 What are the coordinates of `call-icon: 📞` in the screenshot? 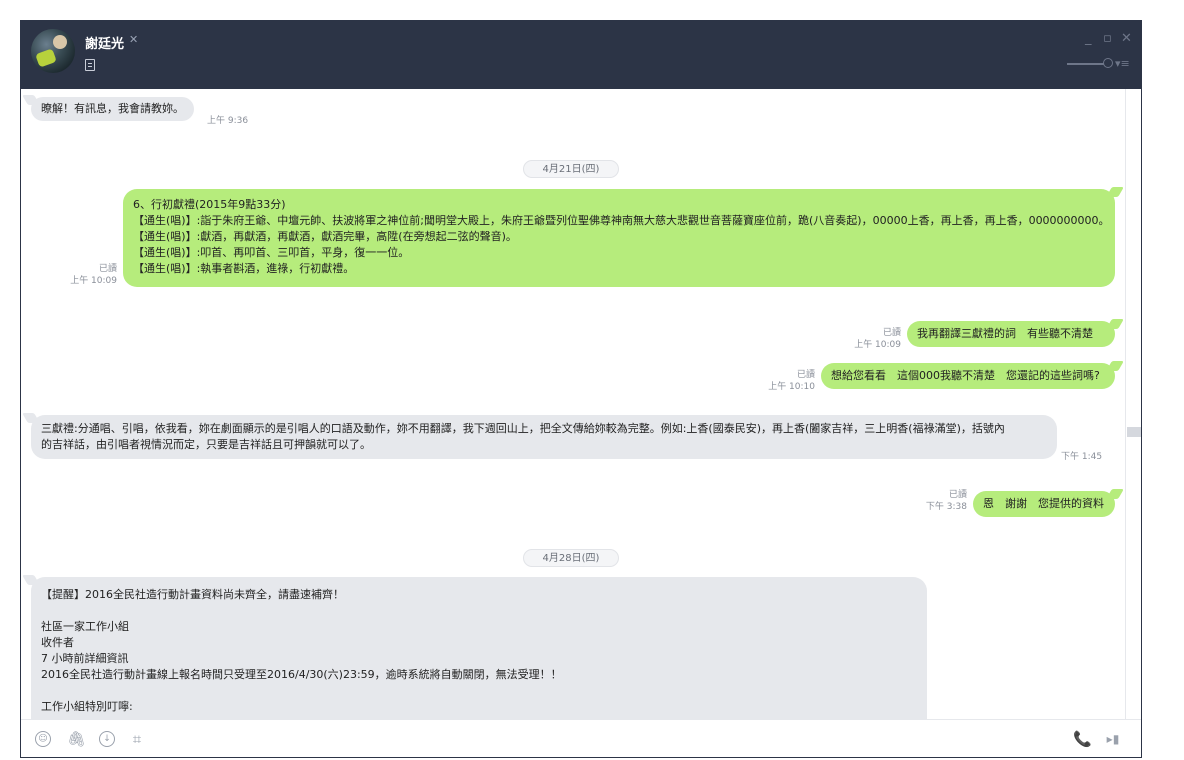 It's located at (1082, 739).